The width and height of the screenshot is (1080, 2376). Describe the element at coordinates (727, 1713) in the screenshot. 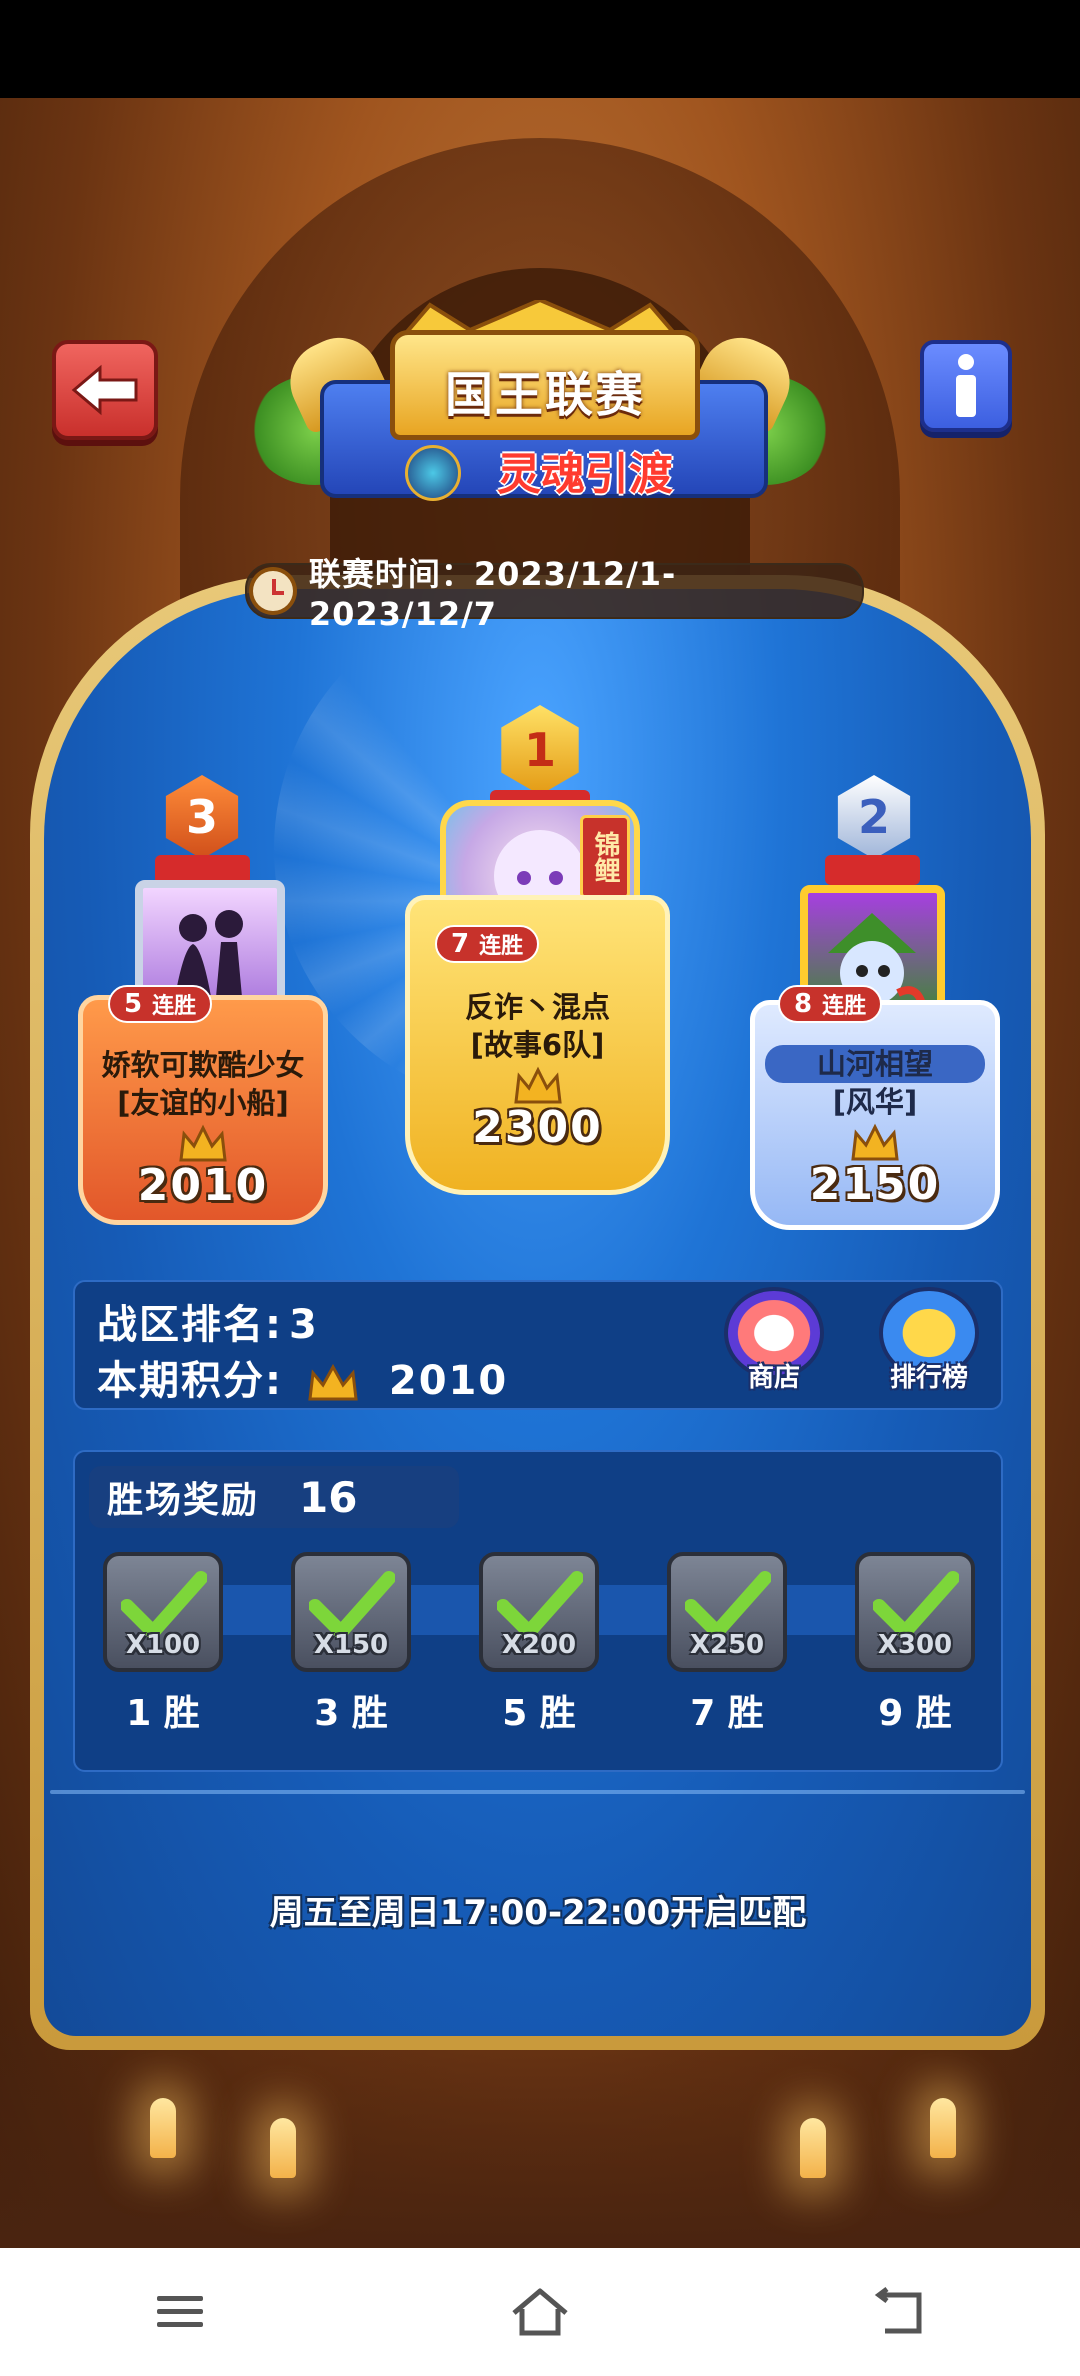

I see `reward-win-label: 7 胜` at that location.